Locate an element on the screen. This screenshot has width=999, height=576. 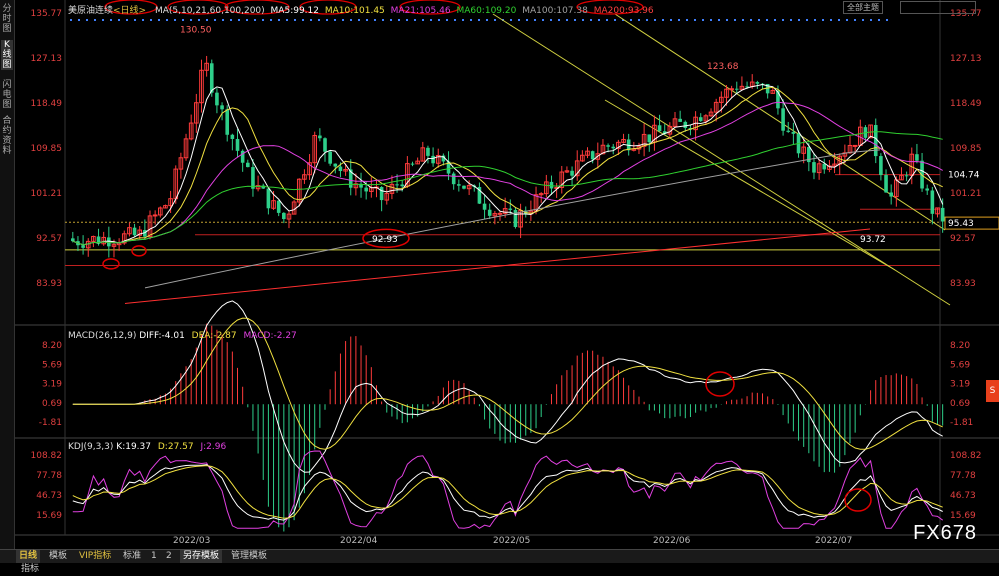
x-axis-label: 2022/05 is located at coordinates (511, 541).